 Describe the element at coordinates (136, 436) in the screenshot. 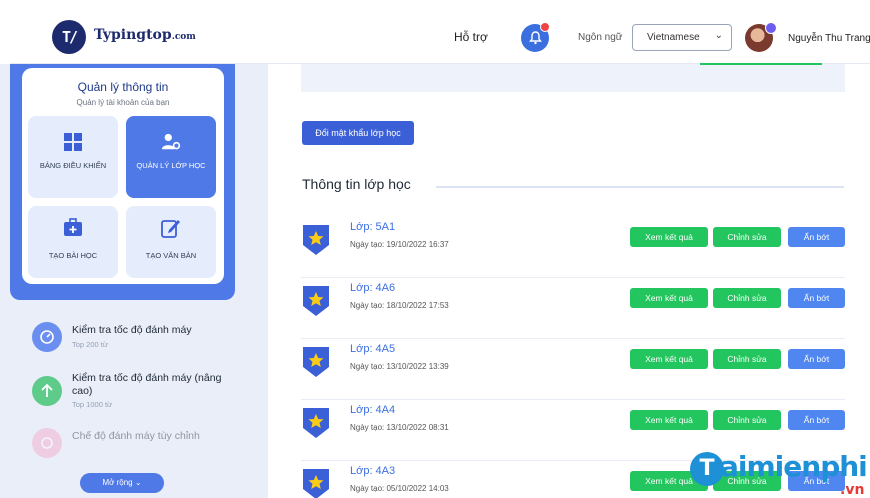

I see `menu-item-title: Chế độ đánh máy tùy chỉnh` at that location.